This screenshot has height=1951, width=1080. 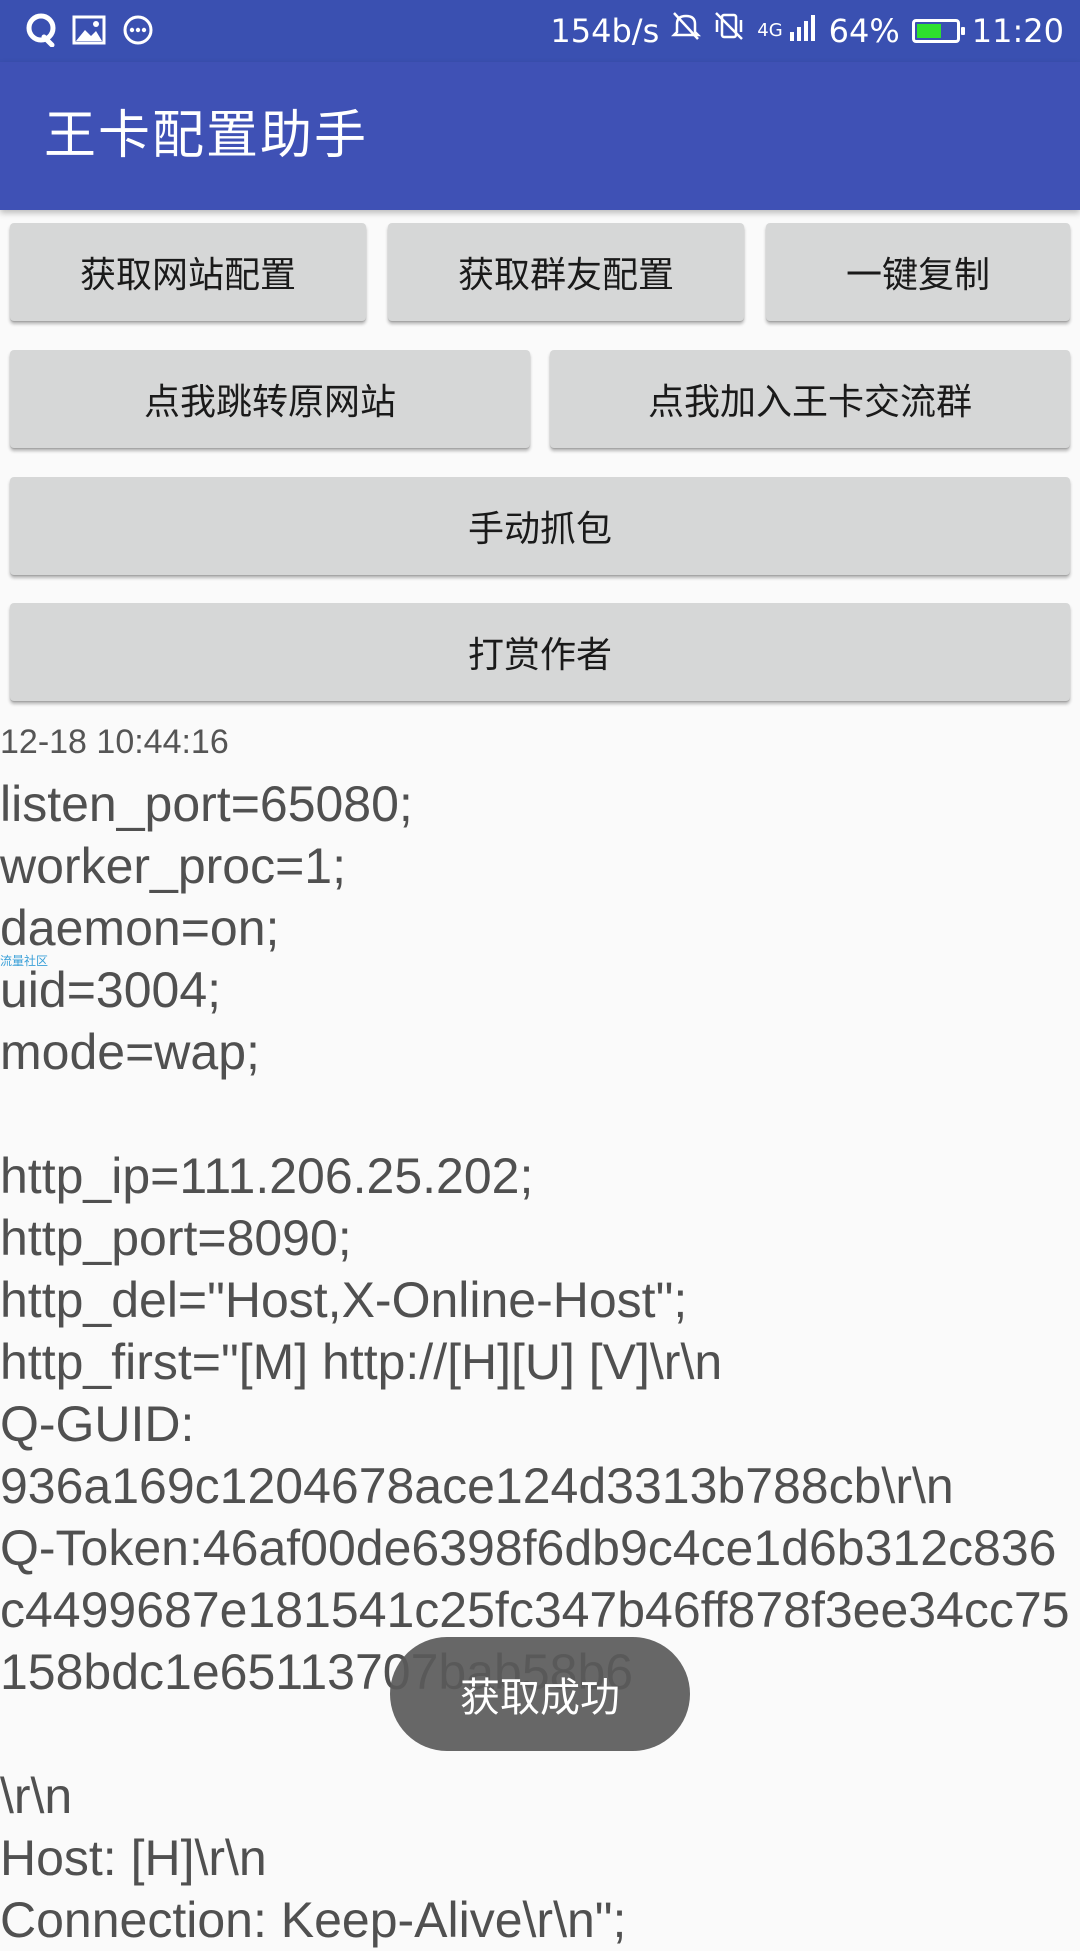 I want to click on copy-all-button: 一键复制, so click(x=918, y=272).